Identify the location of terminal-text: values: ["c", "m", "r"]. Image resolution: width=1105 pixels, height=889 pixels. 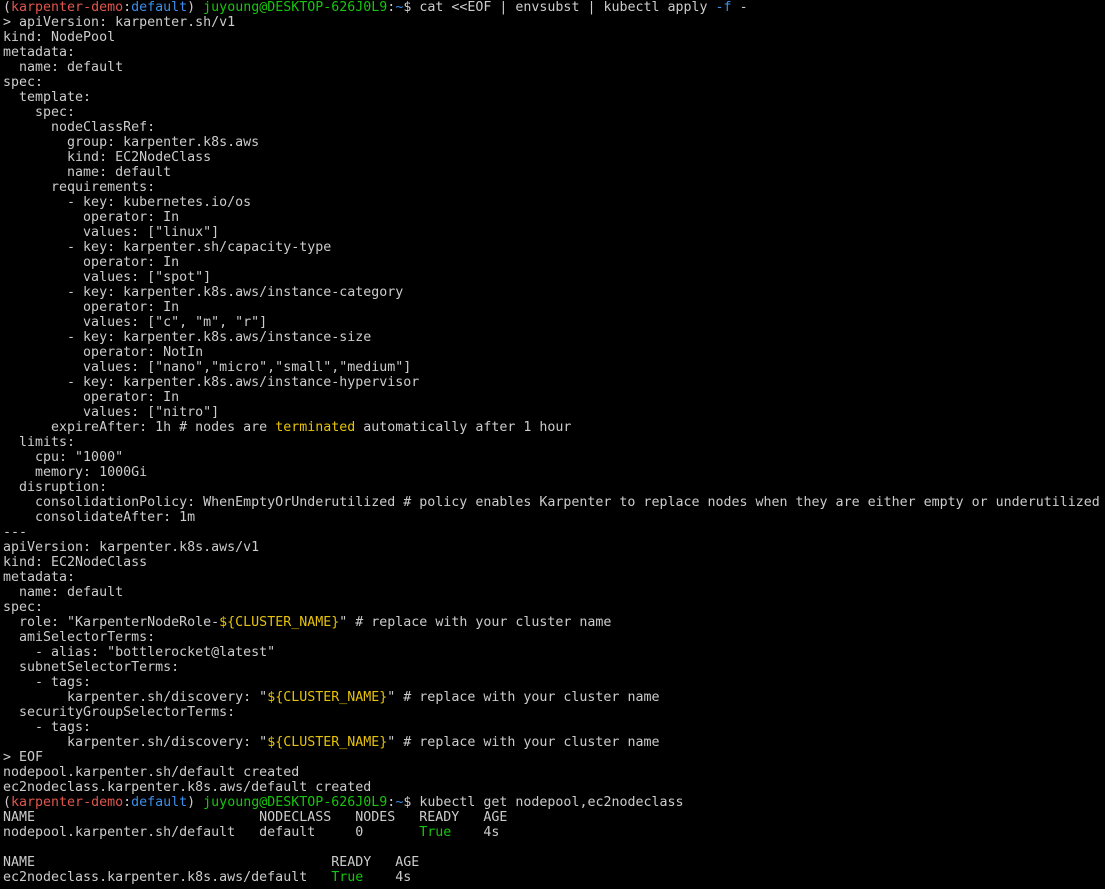
(135, 322).